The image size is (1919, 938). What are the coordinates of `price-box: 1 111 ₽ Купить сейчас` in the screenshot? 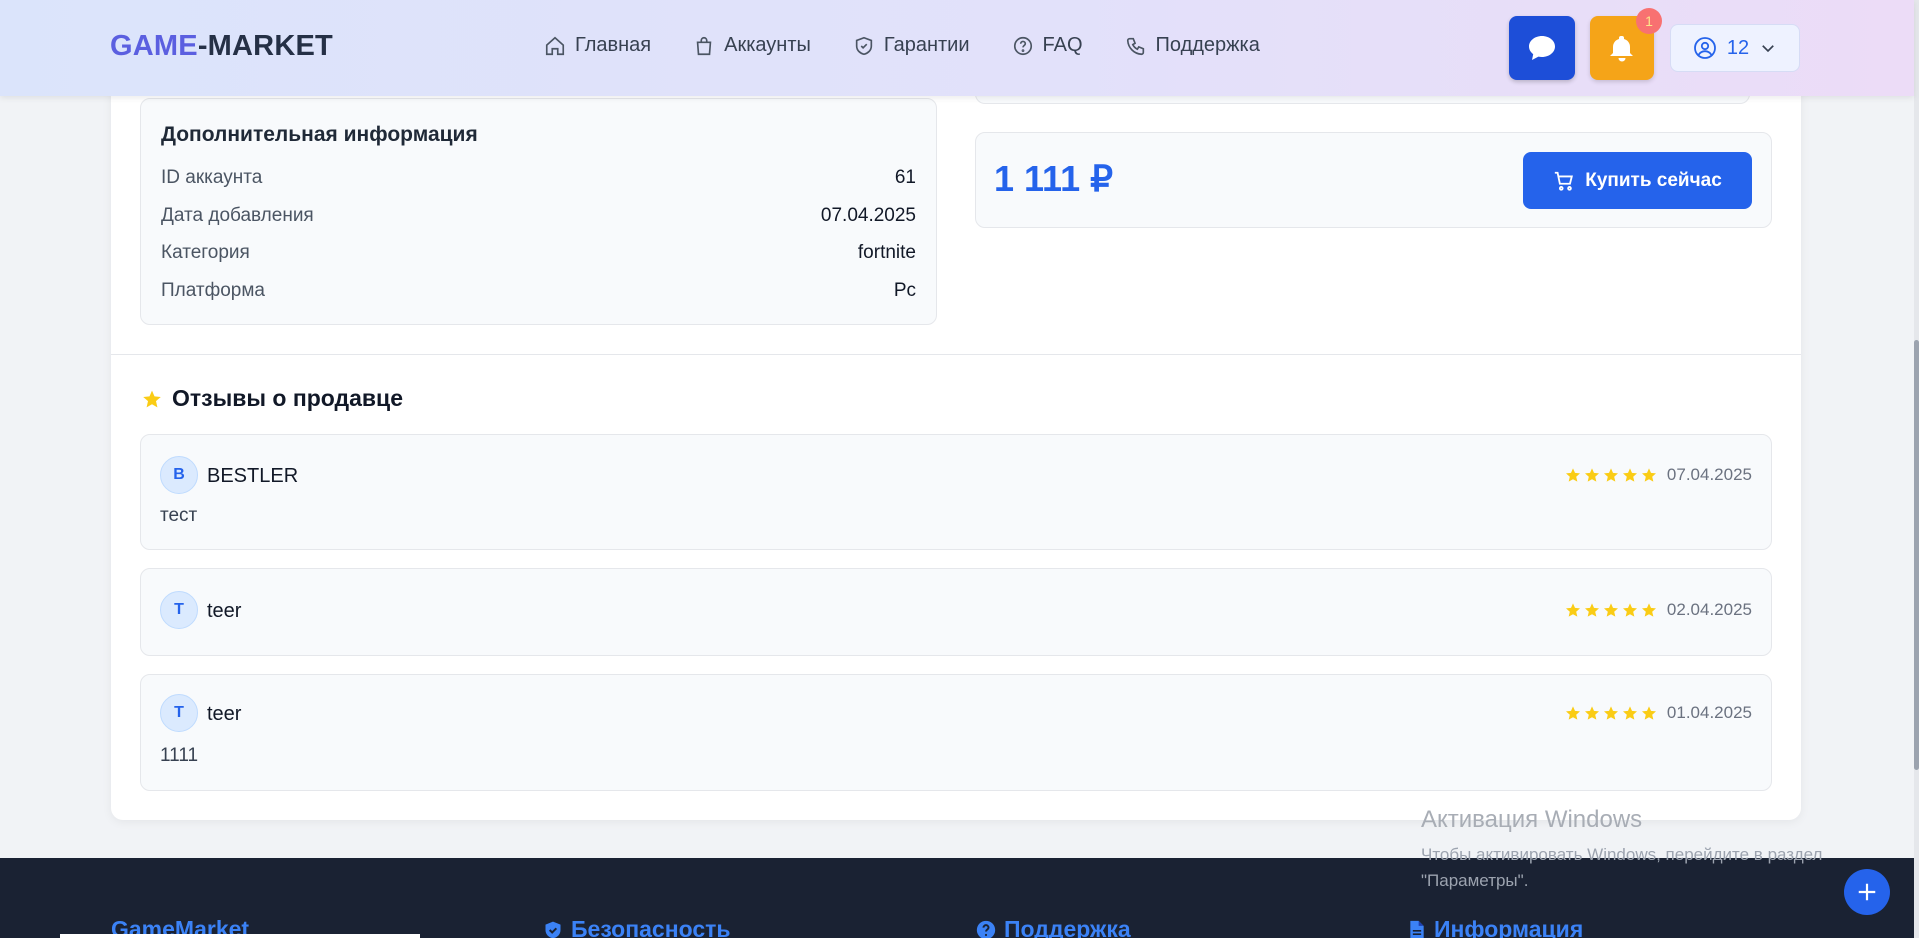 It's located at (1373, 180).